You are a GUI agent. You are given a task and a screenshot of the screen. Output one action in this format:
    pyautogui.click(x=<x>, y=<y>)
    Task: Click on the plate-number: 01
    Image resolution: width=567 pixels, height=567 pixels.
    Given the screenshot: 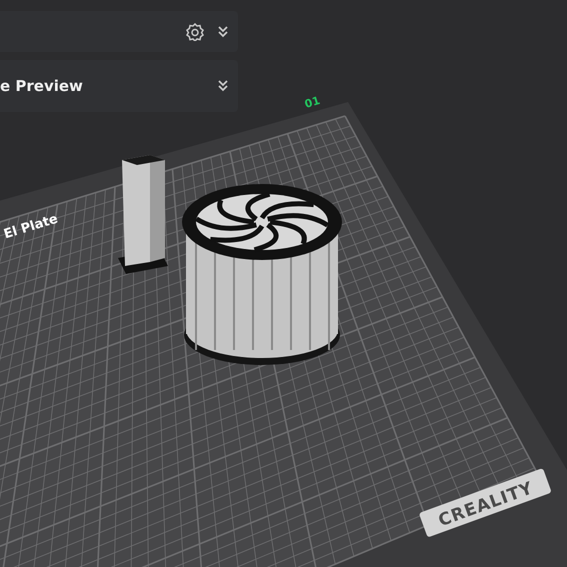 What is the action you would take?
    pyautogui.click(x=312, y=102)
    